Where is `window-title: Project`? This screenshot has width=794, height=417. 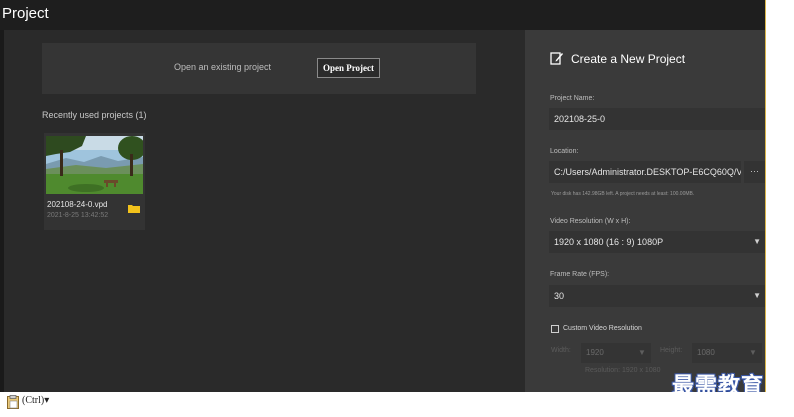 window-title: Project is located at coordinates (25, 13).